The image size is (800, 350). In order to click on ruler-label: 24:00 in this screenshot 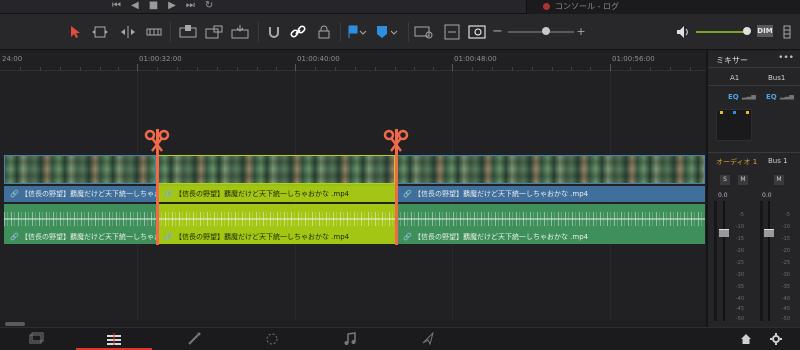, I will do `click(12, 59)`.